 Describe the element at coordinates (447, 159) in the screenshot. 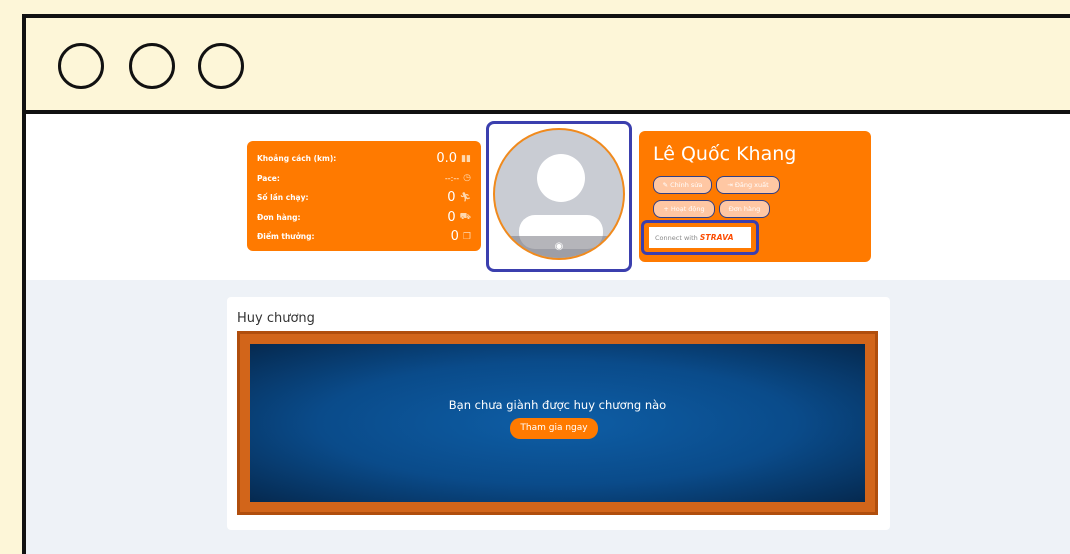

I see `stat-value: 0.0` at that location.